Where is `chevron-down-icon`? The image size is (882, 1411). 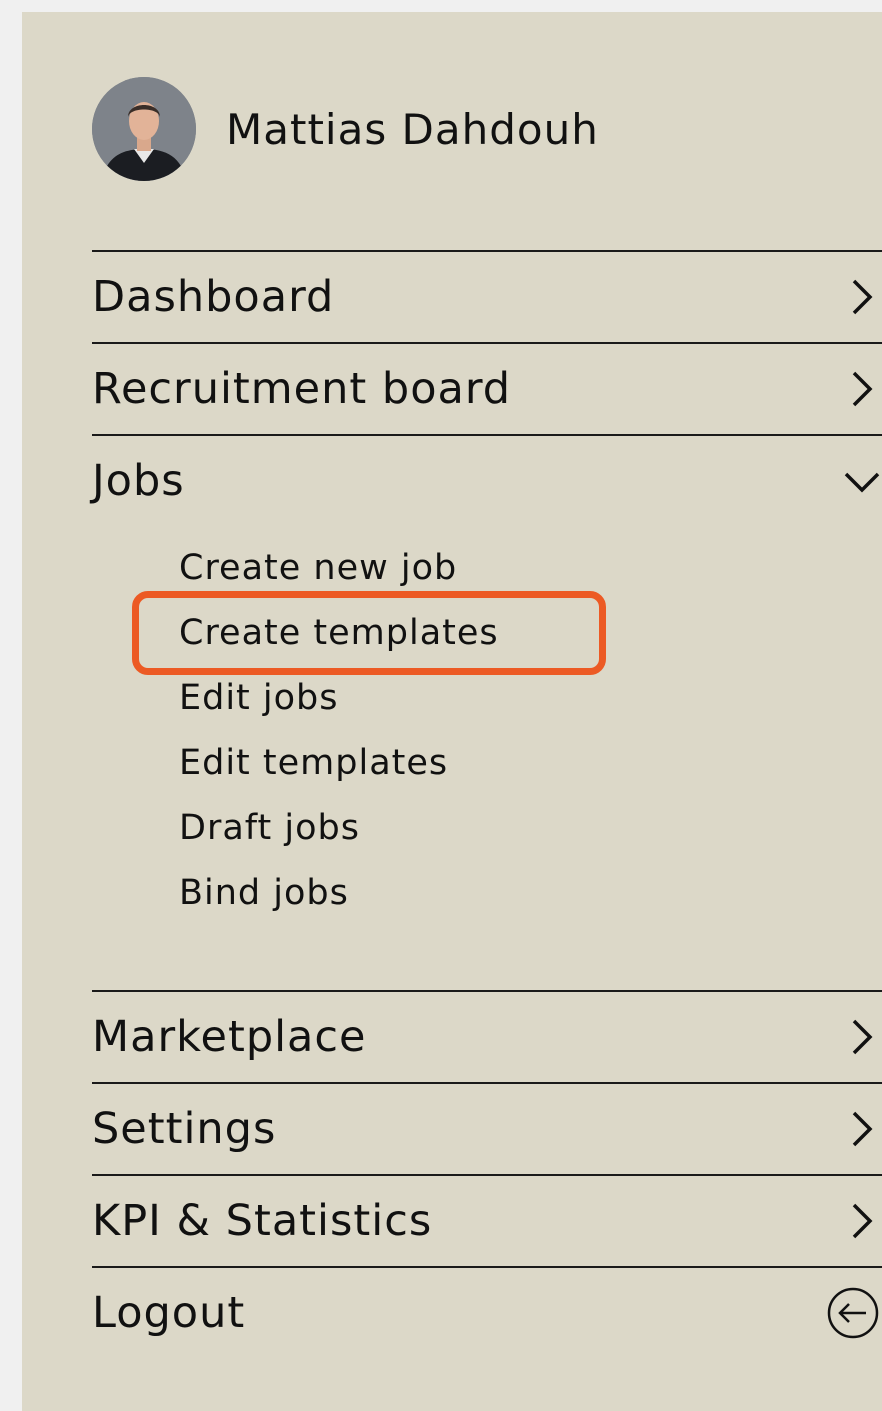
chevron-down-icon is located at coordinates (862, 482).